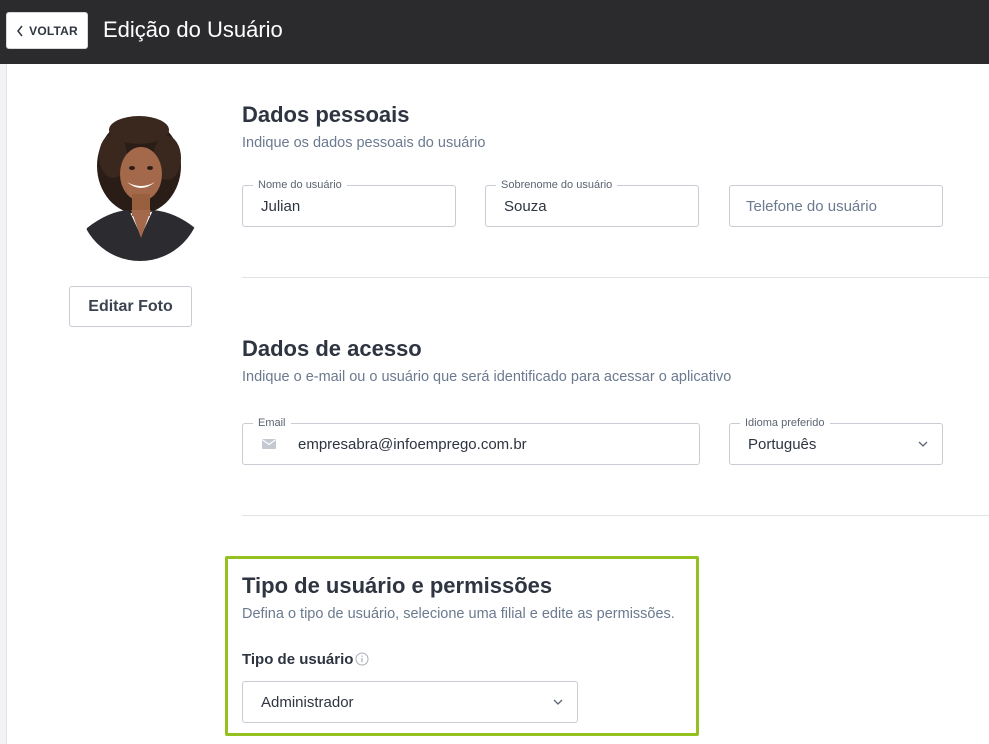 This screenshot has width=989, height=744. I want to click on back-button: VOLTAR, so click(47, 30).